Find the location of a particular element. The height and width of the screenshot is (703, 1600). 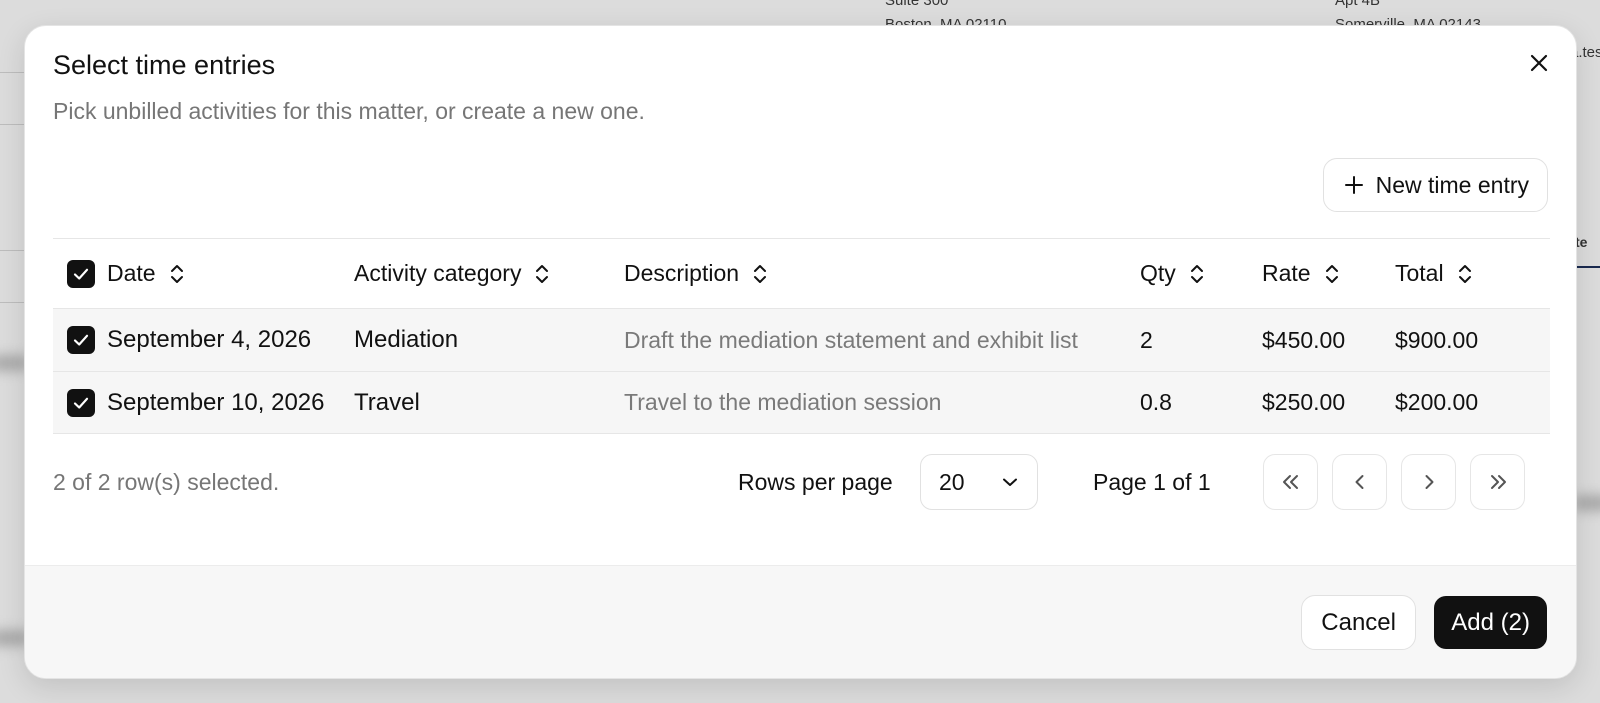

row-total: $200.00 is located at coordinates (1437, 402).